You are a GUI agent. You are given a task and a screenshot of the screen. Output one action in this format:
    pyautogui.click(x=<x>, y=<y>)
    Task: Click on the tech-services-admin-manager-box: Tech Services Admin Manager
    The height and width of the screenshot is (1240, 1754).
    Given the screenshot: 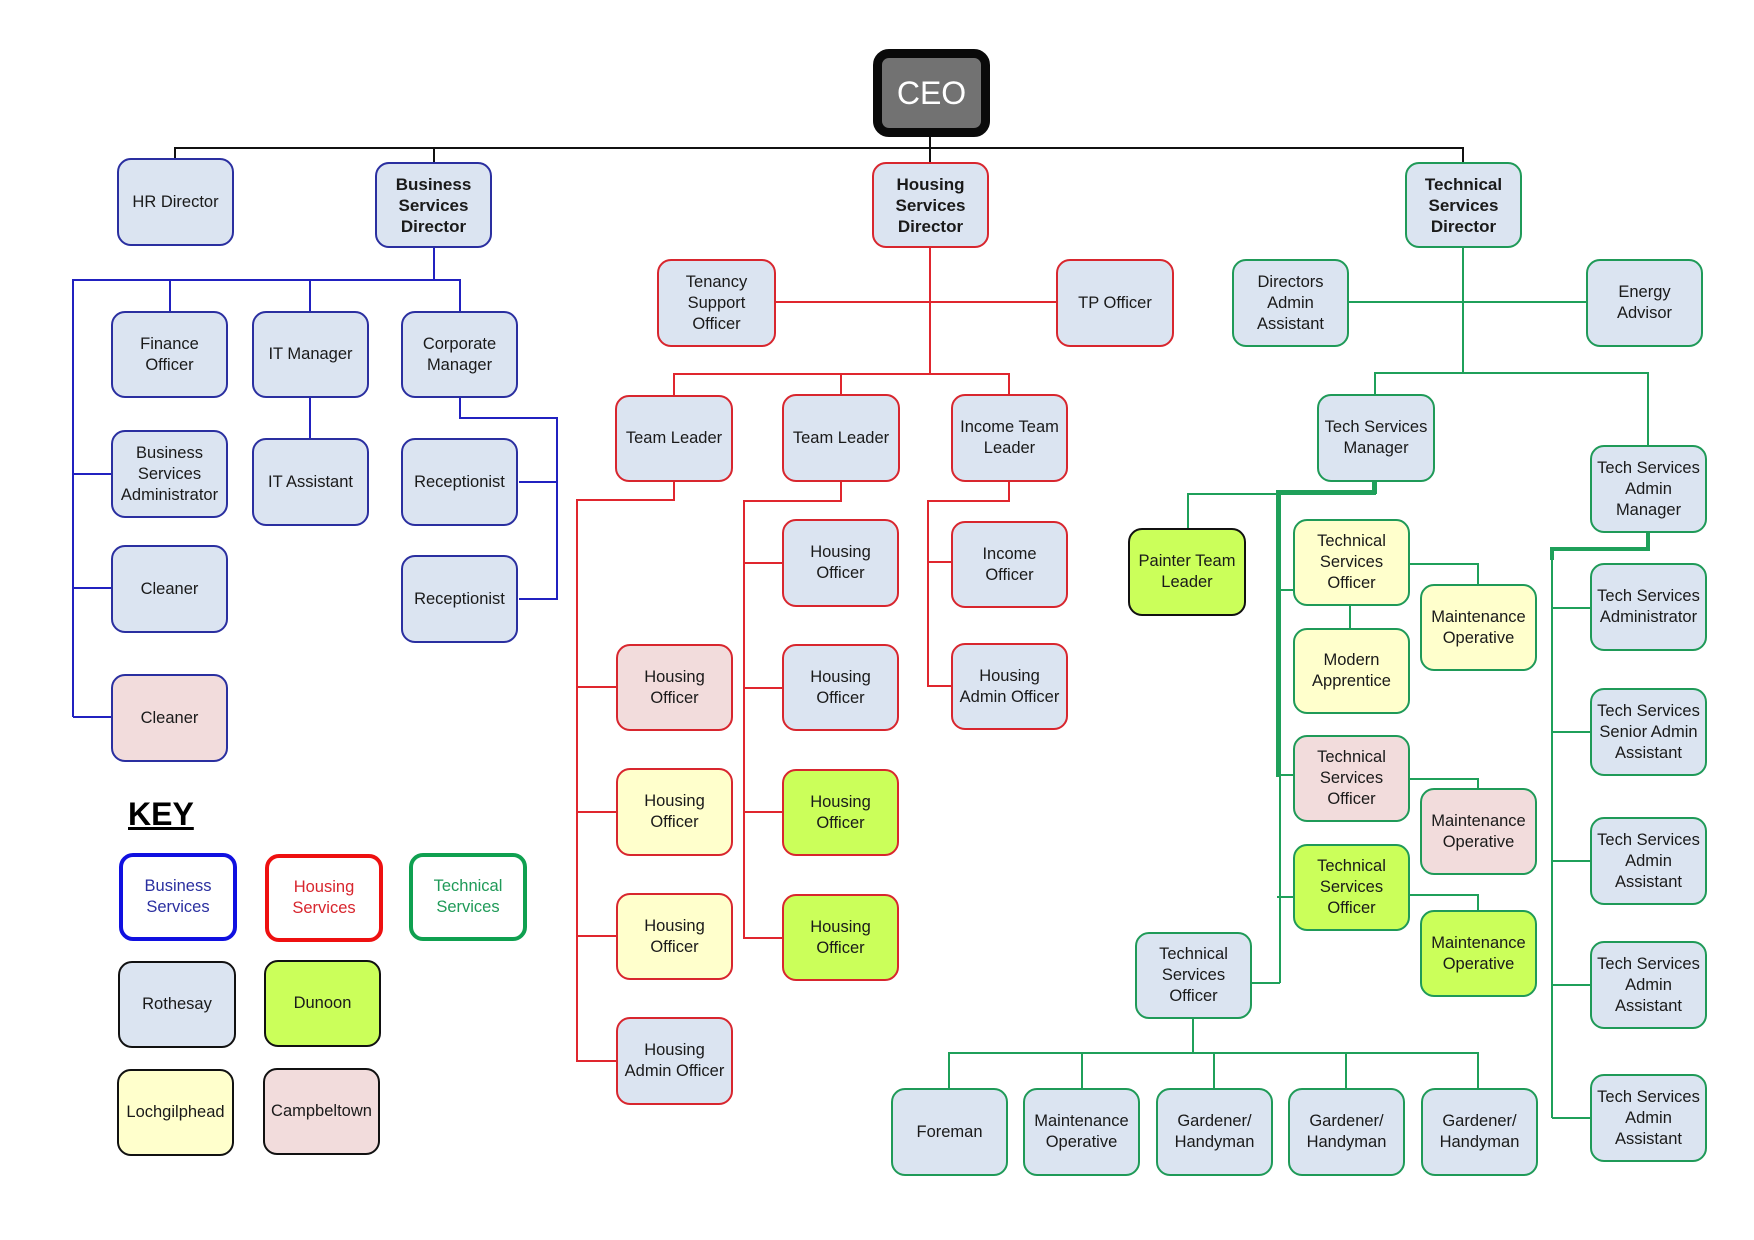 What is the action you would take?
    pyautogui.click(x=1648, y=489)
    